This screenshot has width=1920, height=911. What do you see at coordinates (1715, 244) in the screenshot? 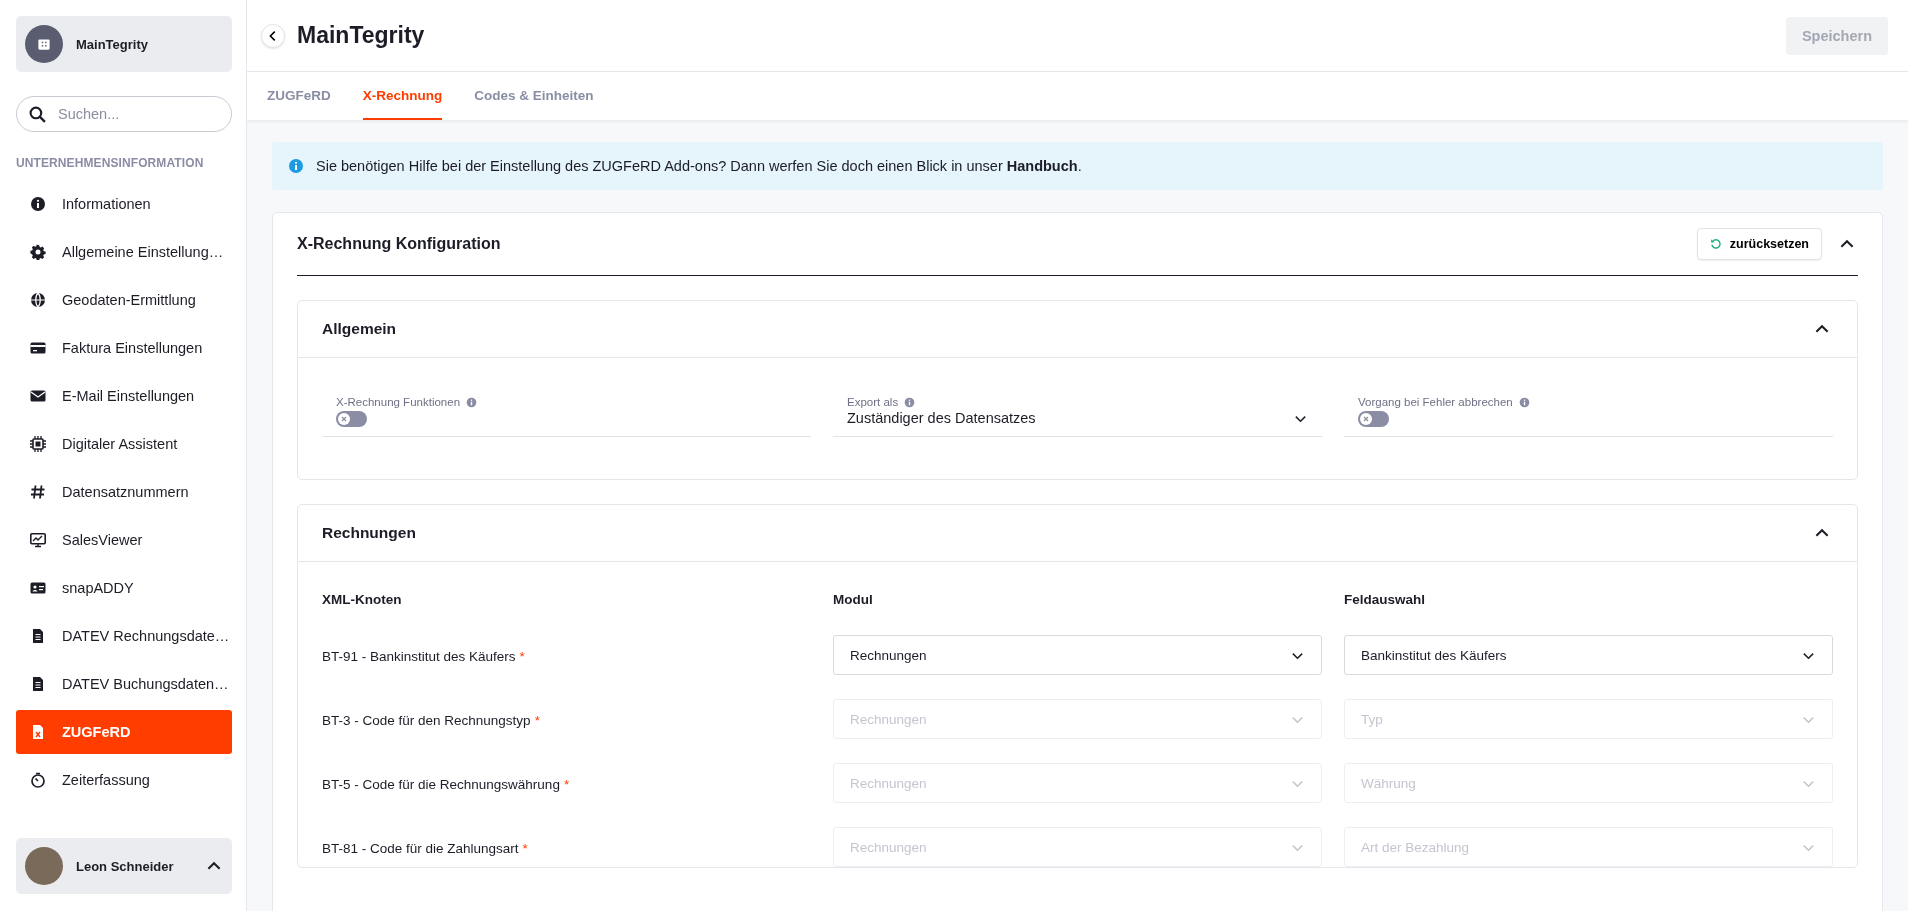
I see `reset-icon` at bounding box center [1715, 244].